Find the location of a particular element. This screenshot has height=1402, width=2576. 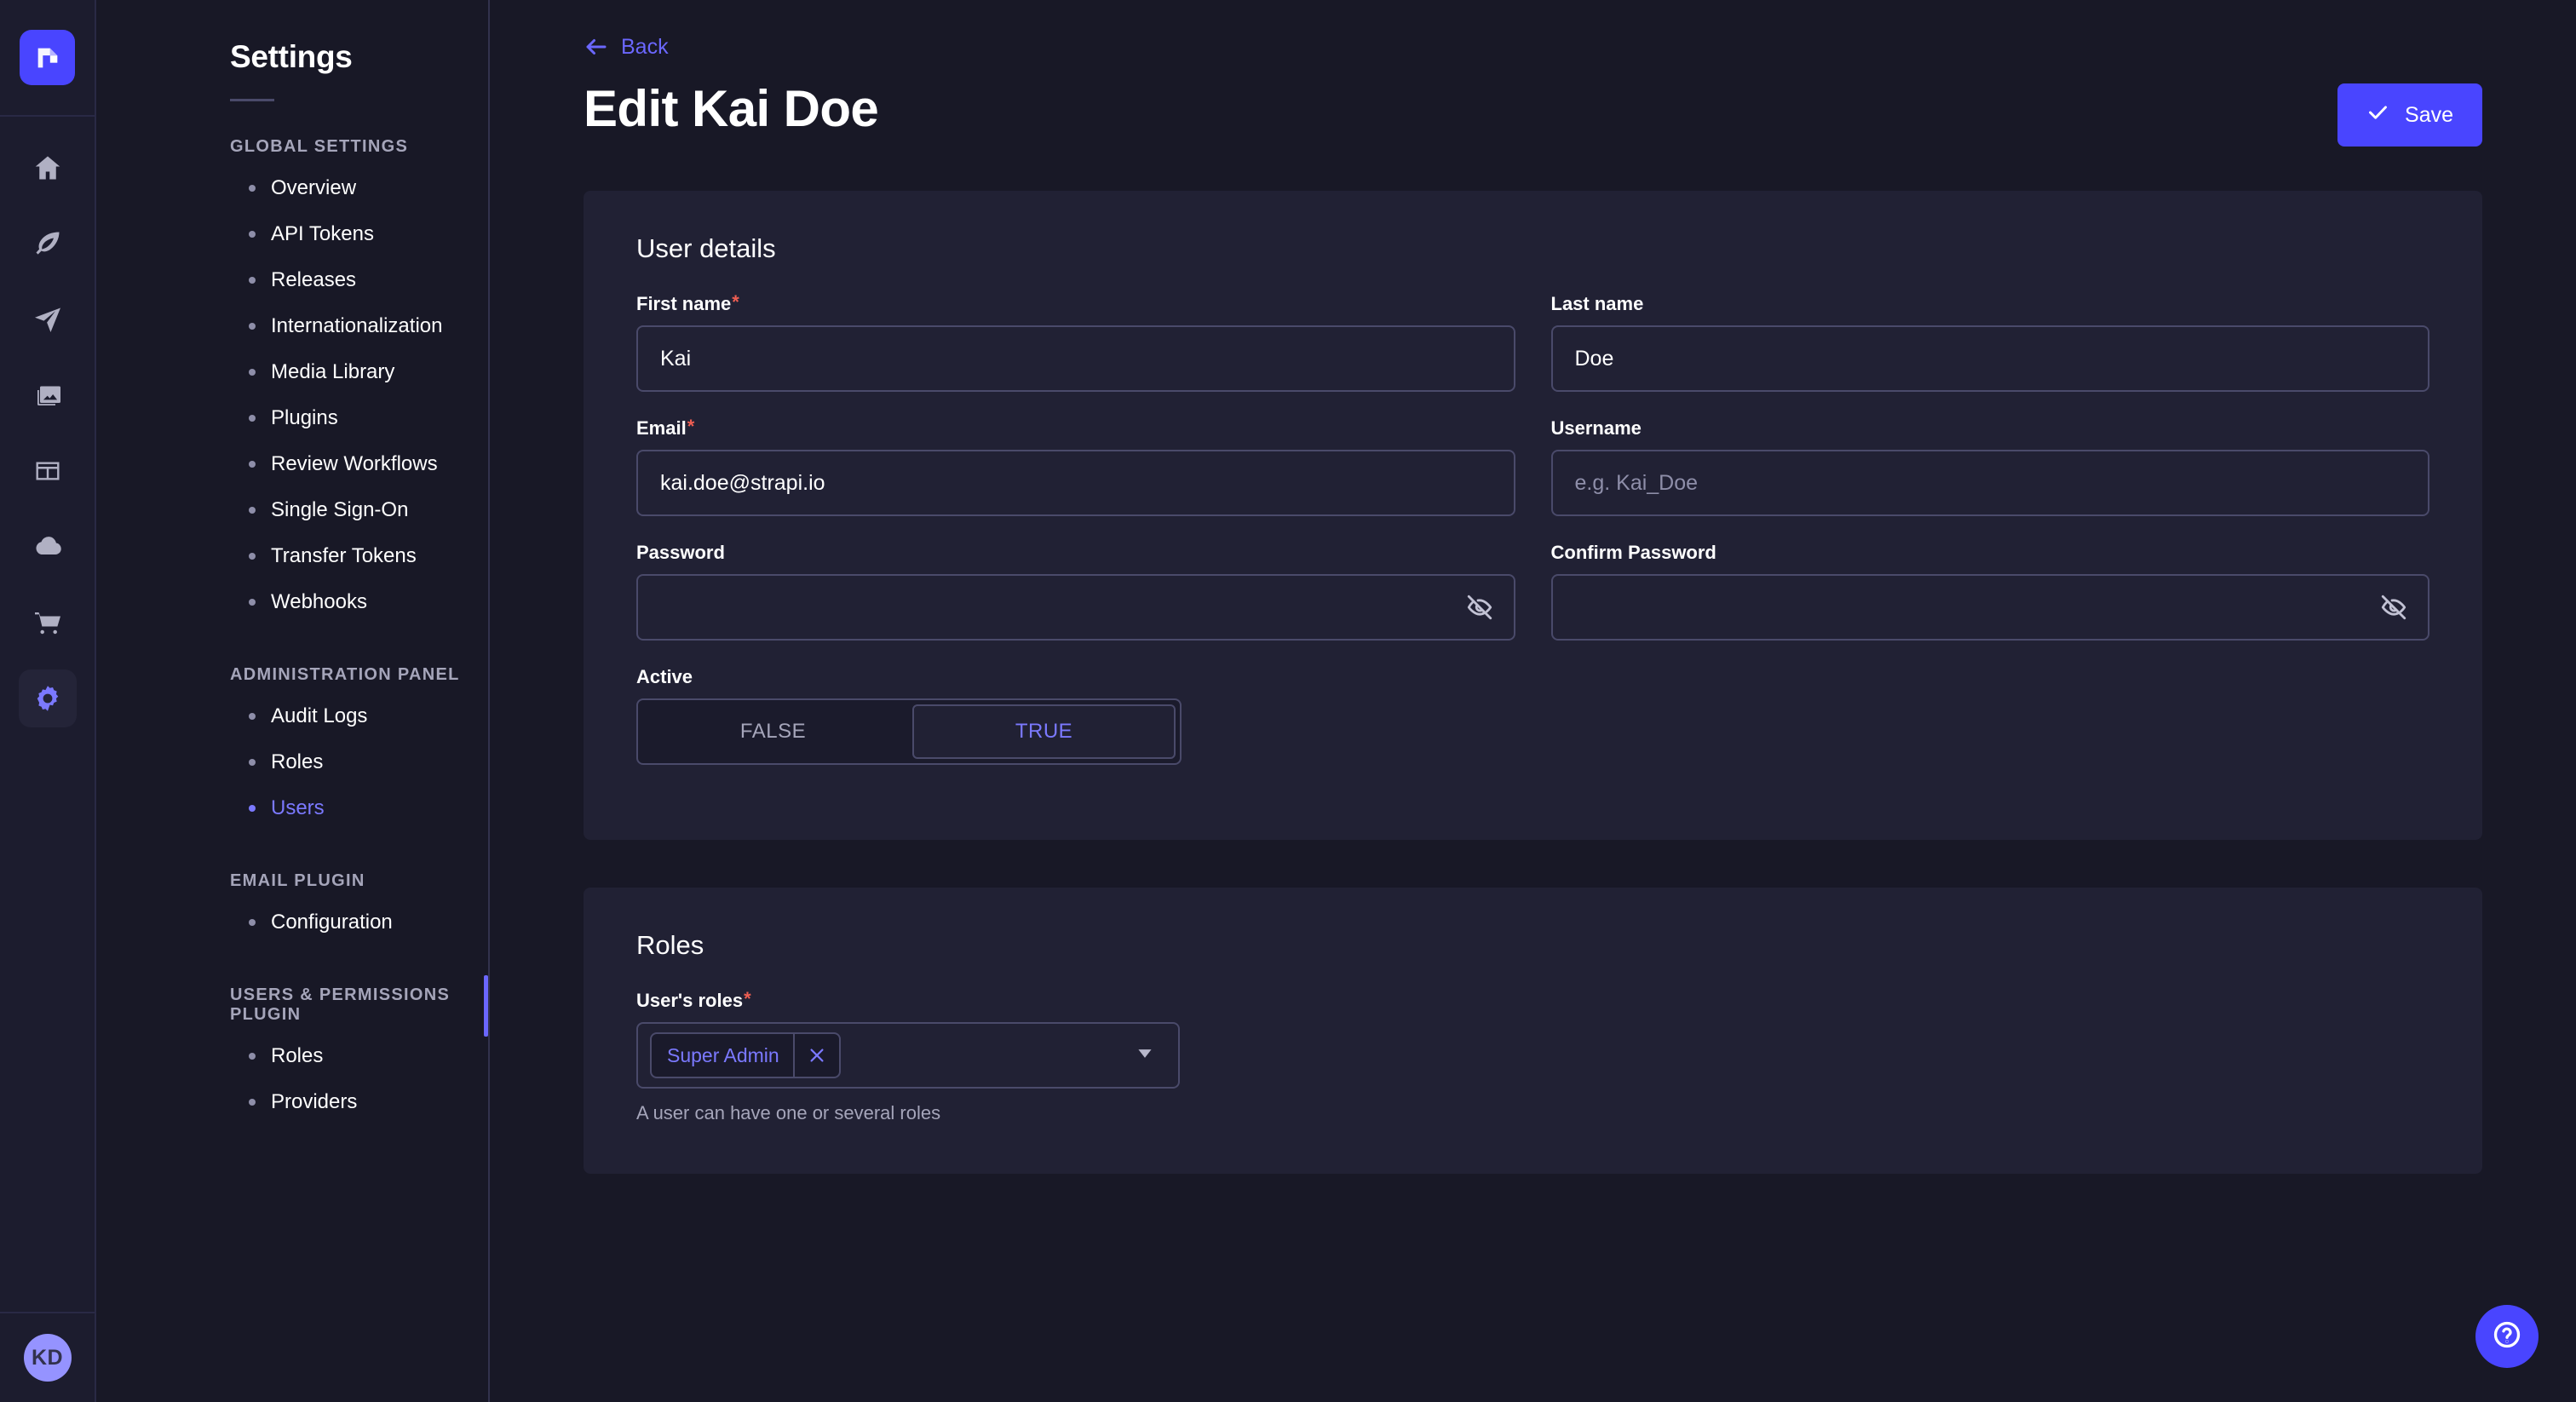

help-button is located at coordinates (2507, 1336).